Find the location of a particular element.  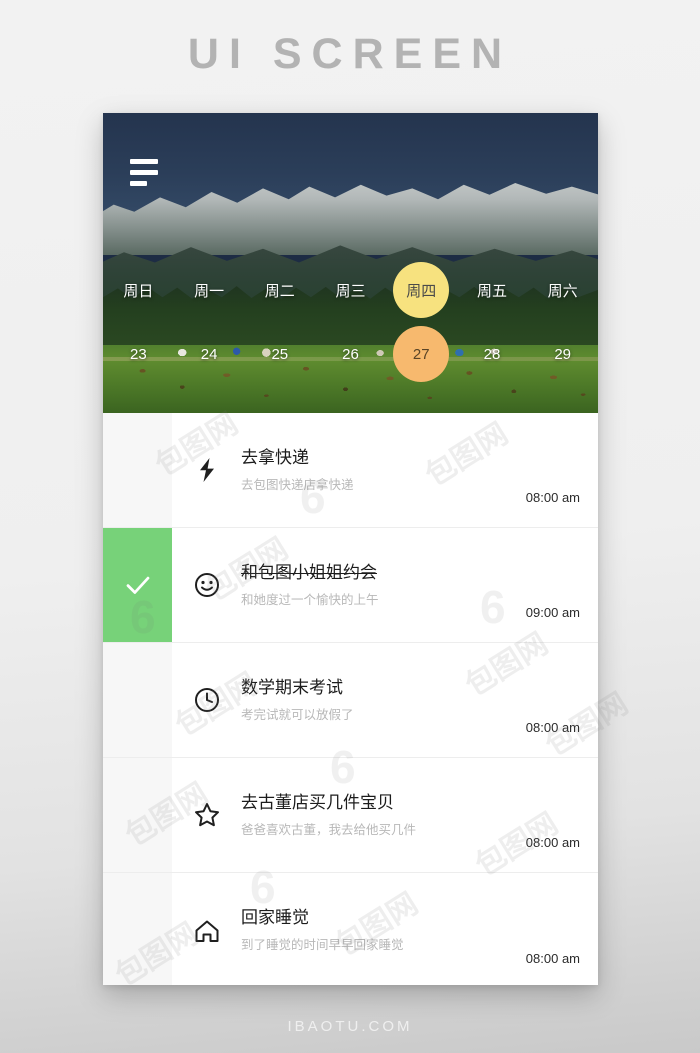

task-title: 和包图小姐姐约会 is located at coordinates (309, 572).